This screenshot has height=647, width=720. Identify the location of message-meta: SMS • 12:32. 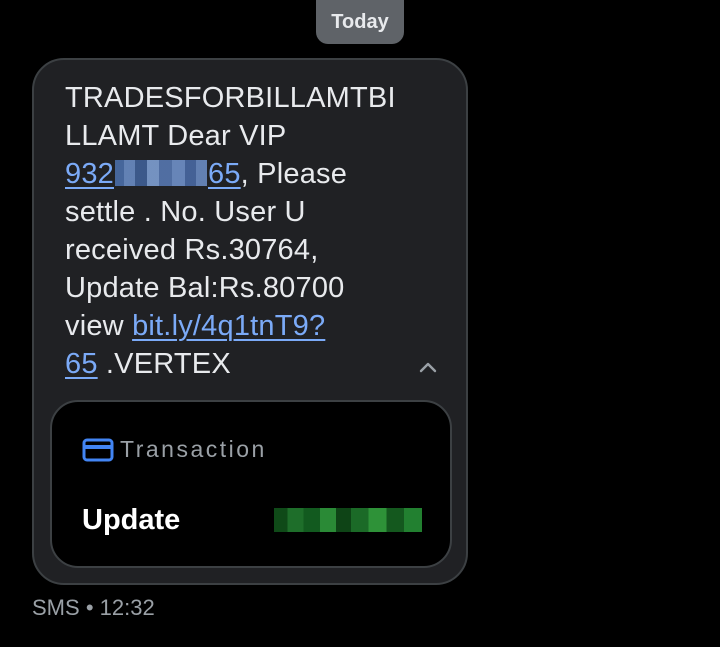
(93, 608).